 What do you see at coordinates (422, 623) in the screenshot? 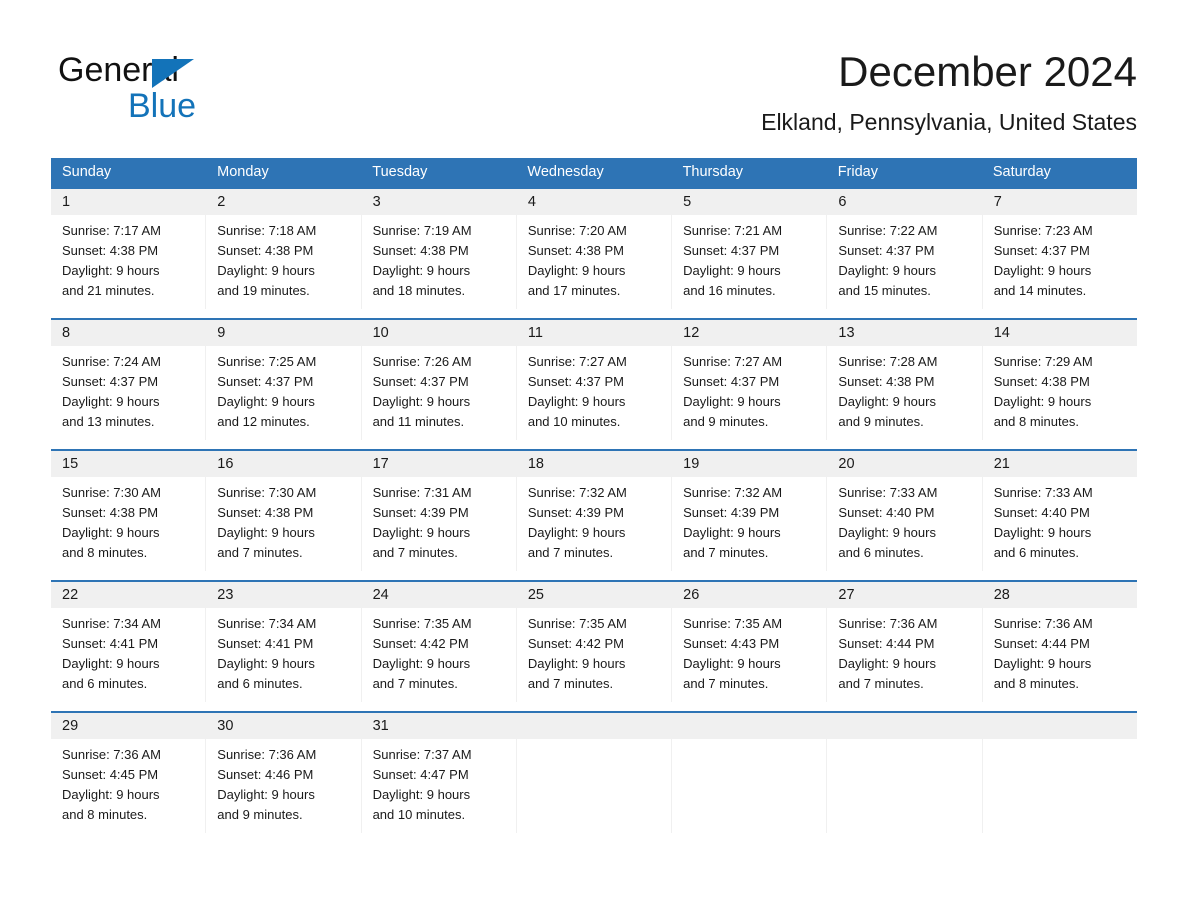
I see `sunrise-time: Sunrise: 7:35 AM` at bounding box center [422, 623].